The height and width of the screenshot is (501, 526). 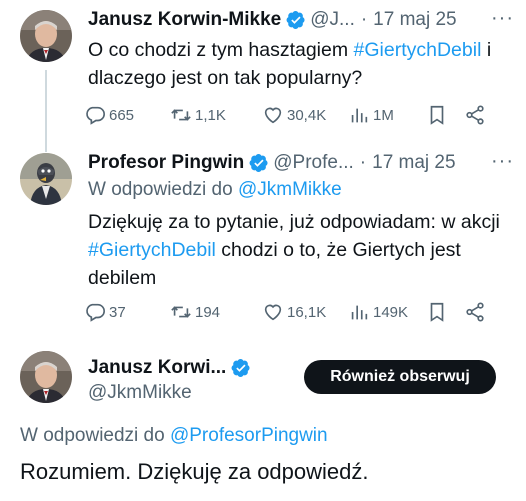 I want to click on retweet-button: 194, so click(x=216, y=312).